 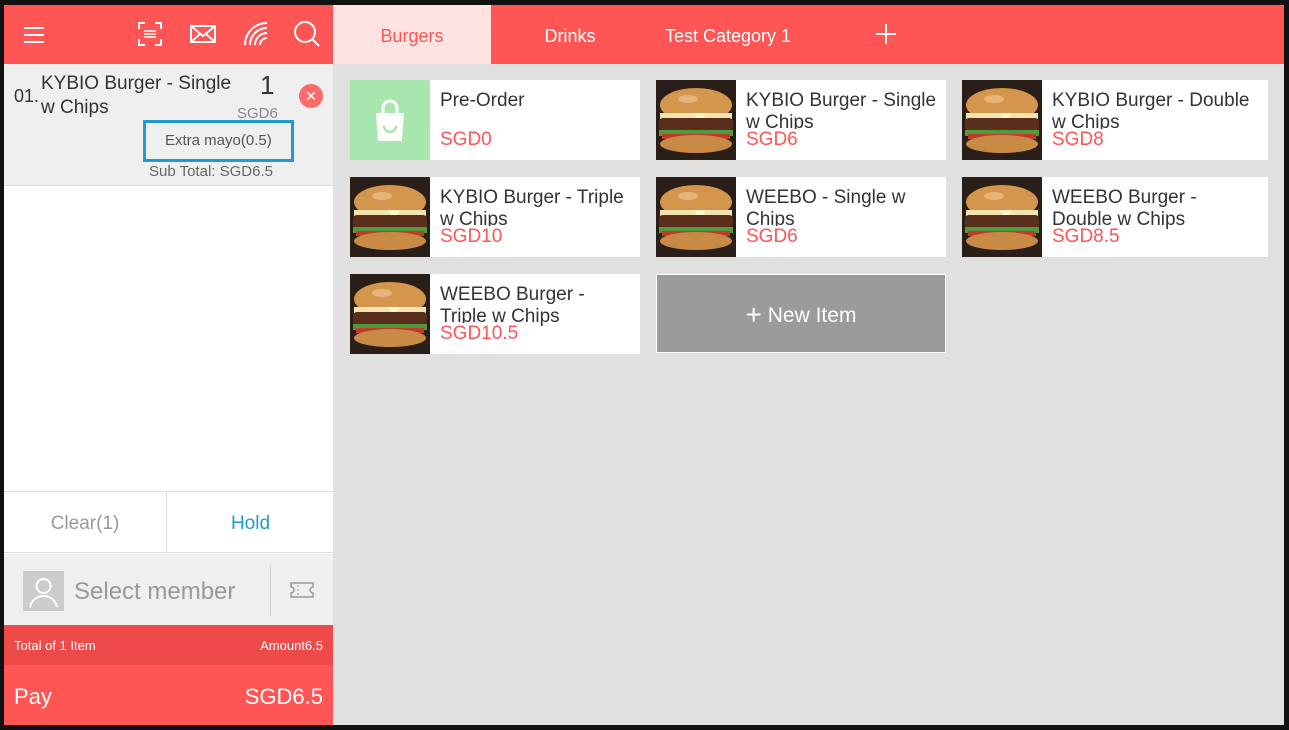 What do you see at coordinates (412, 34) in the screenshot?
I see `tab-burgers: Burgers` at bounding box center [412, 34].